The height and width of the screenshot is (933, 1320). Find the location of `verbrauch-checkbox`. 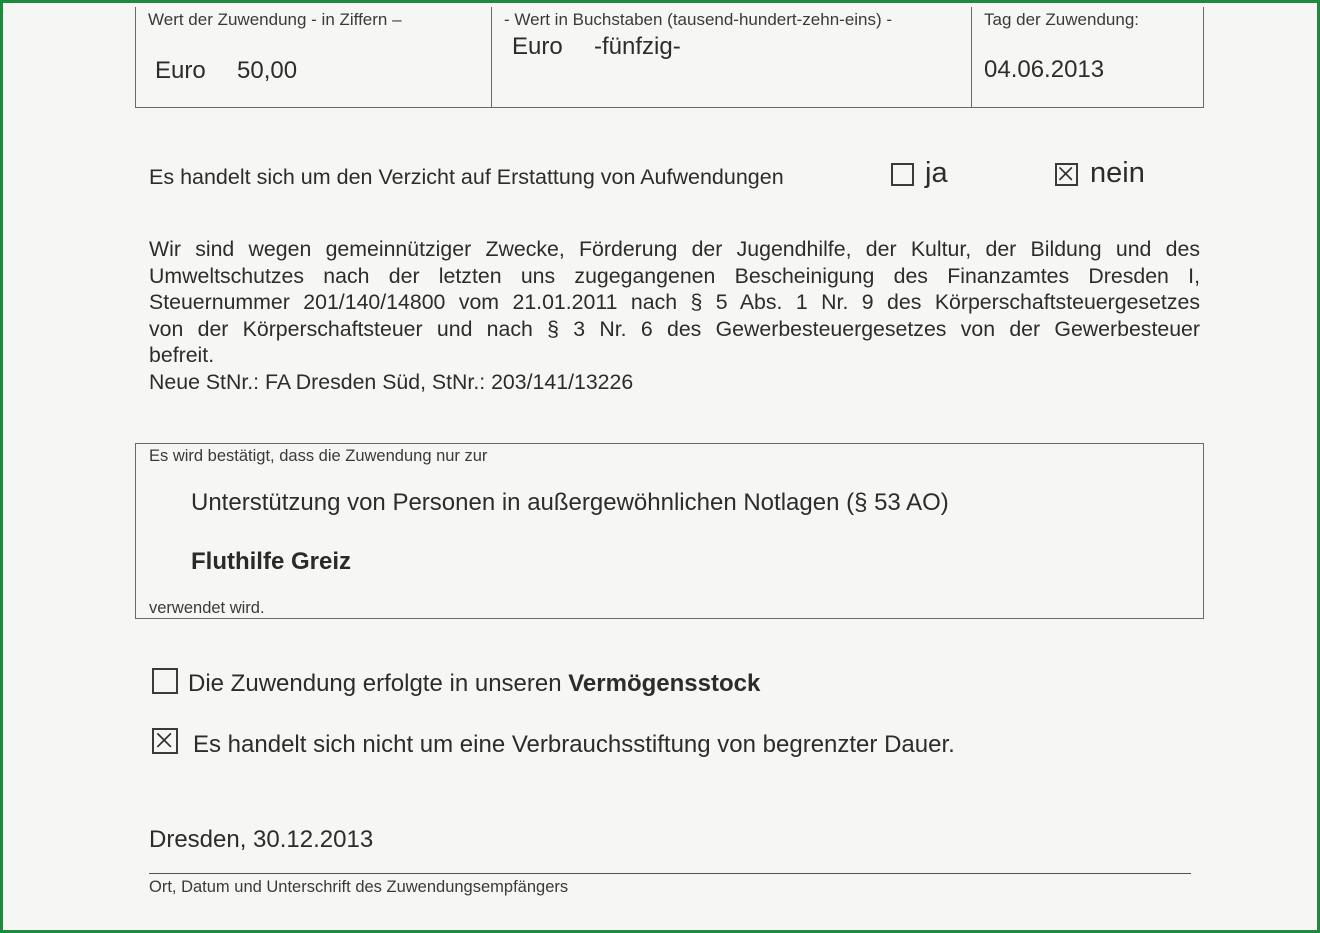

verbrauch-checkbox is located at coordinates (165, 741).